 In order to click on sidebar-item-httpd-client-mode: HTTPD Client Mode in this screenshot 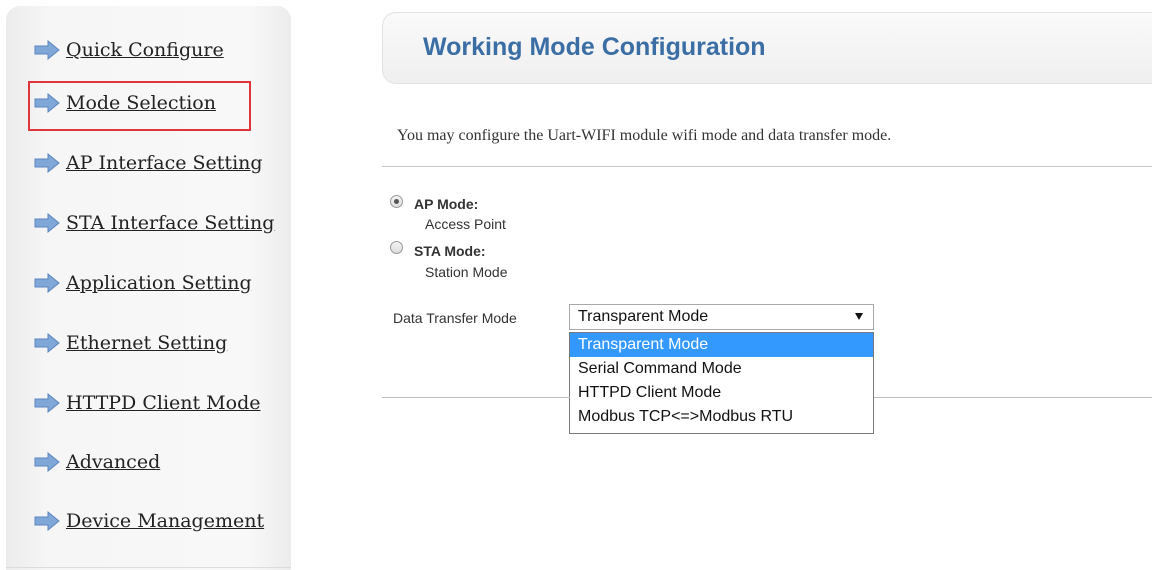, I will do `click(147, 403)`.